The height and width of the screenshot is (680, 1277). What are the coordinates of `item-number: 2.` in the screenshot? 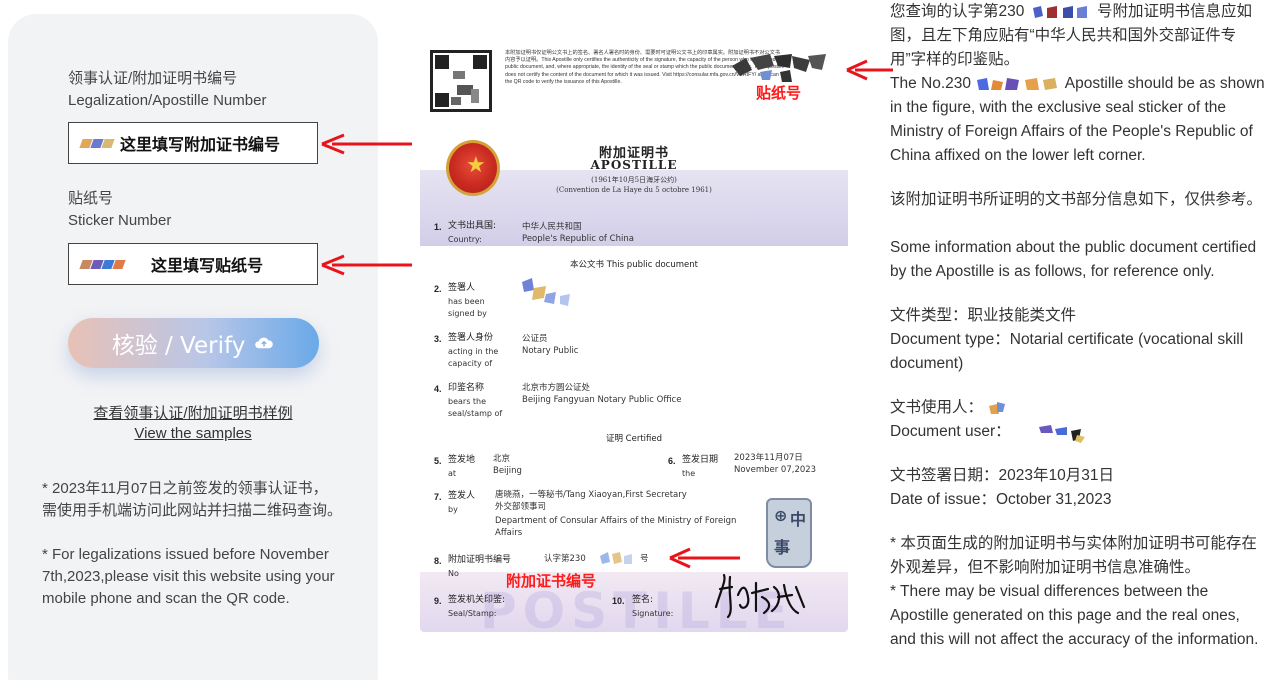 It's located at (438, 289).